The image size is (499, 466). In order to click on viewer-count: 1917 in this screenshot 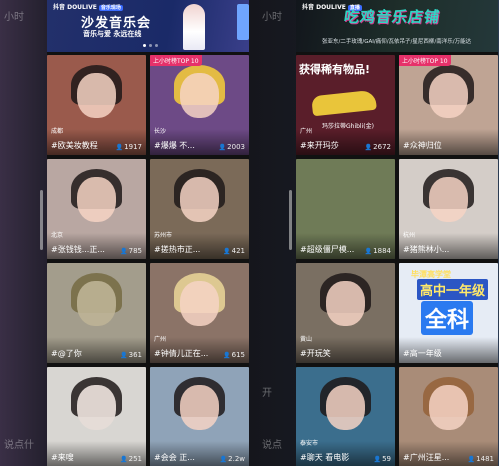, I will do `click(133, 147)`.